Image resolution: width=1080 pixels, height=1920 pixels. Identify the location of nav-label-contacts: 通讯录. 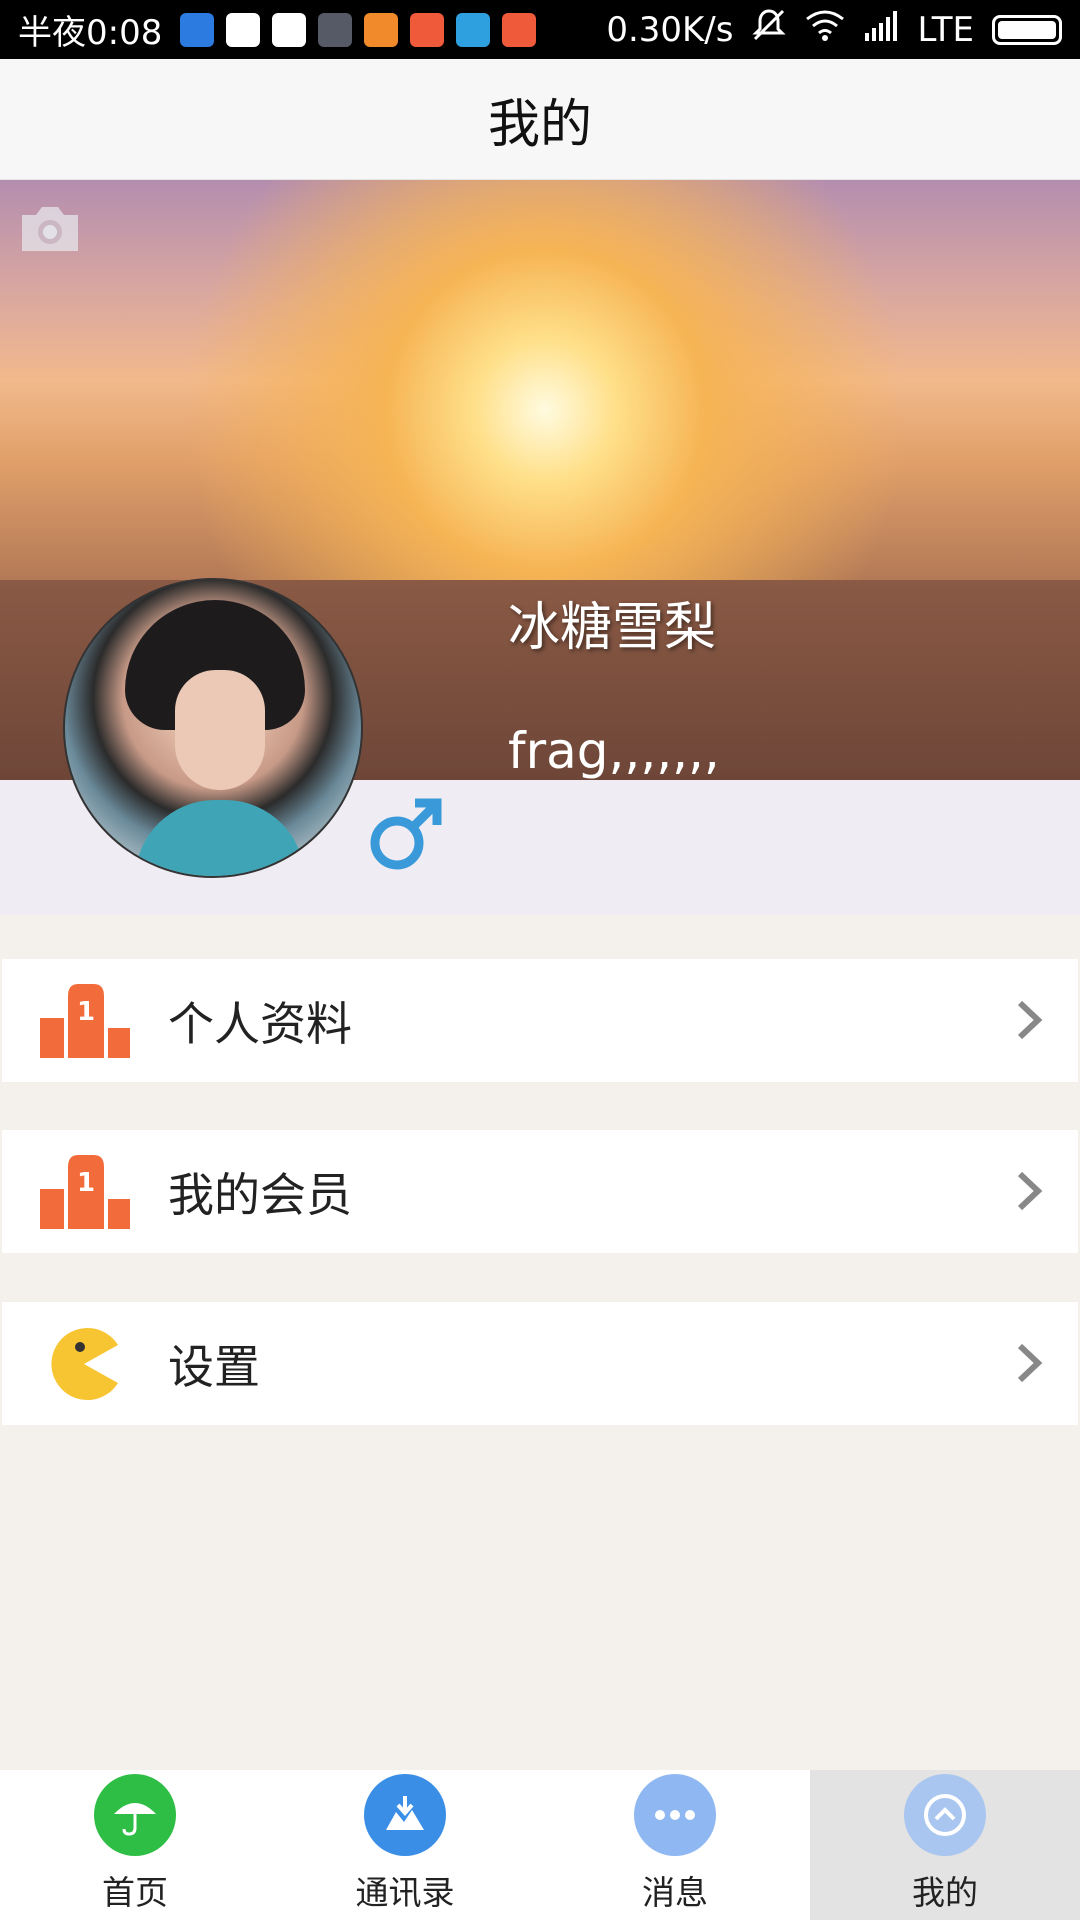
(405, 1892).